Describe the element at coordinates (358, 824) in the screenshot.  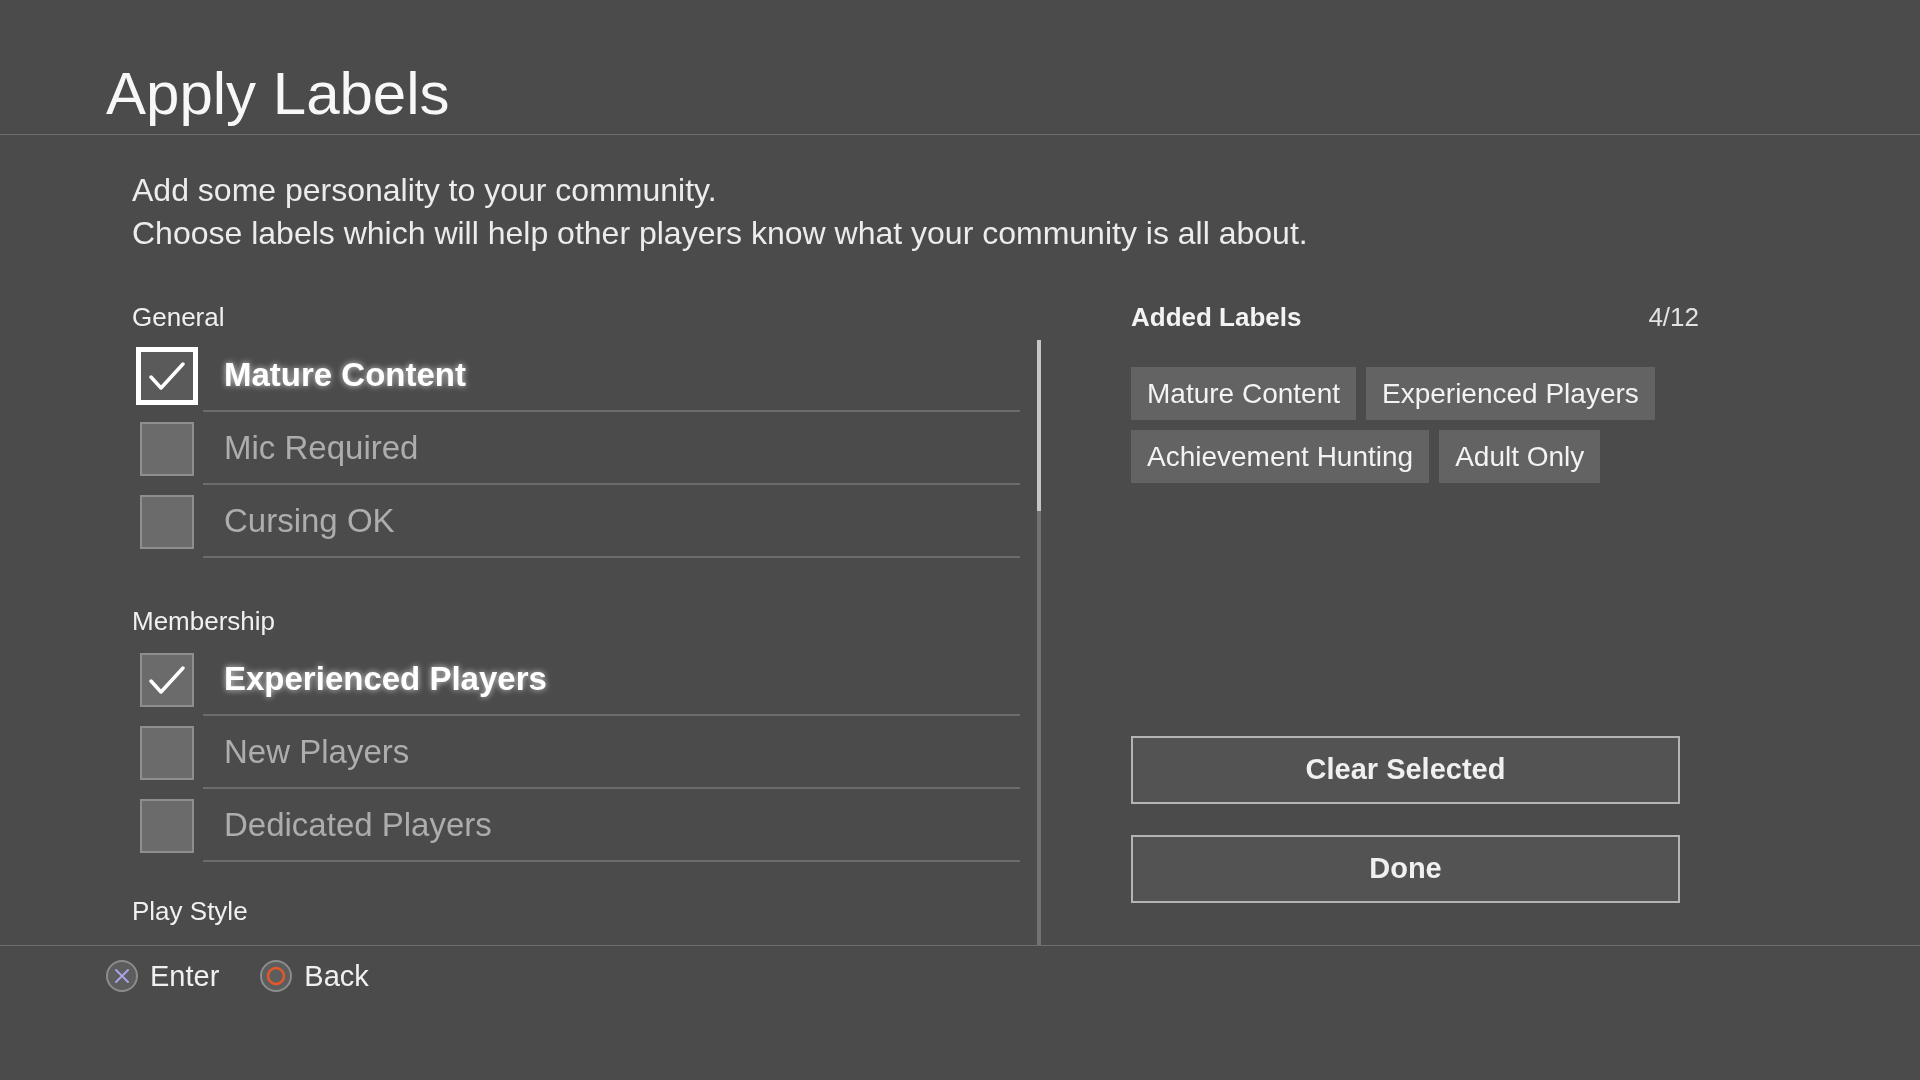
I see `option-label: Dedicated Players` at that location.